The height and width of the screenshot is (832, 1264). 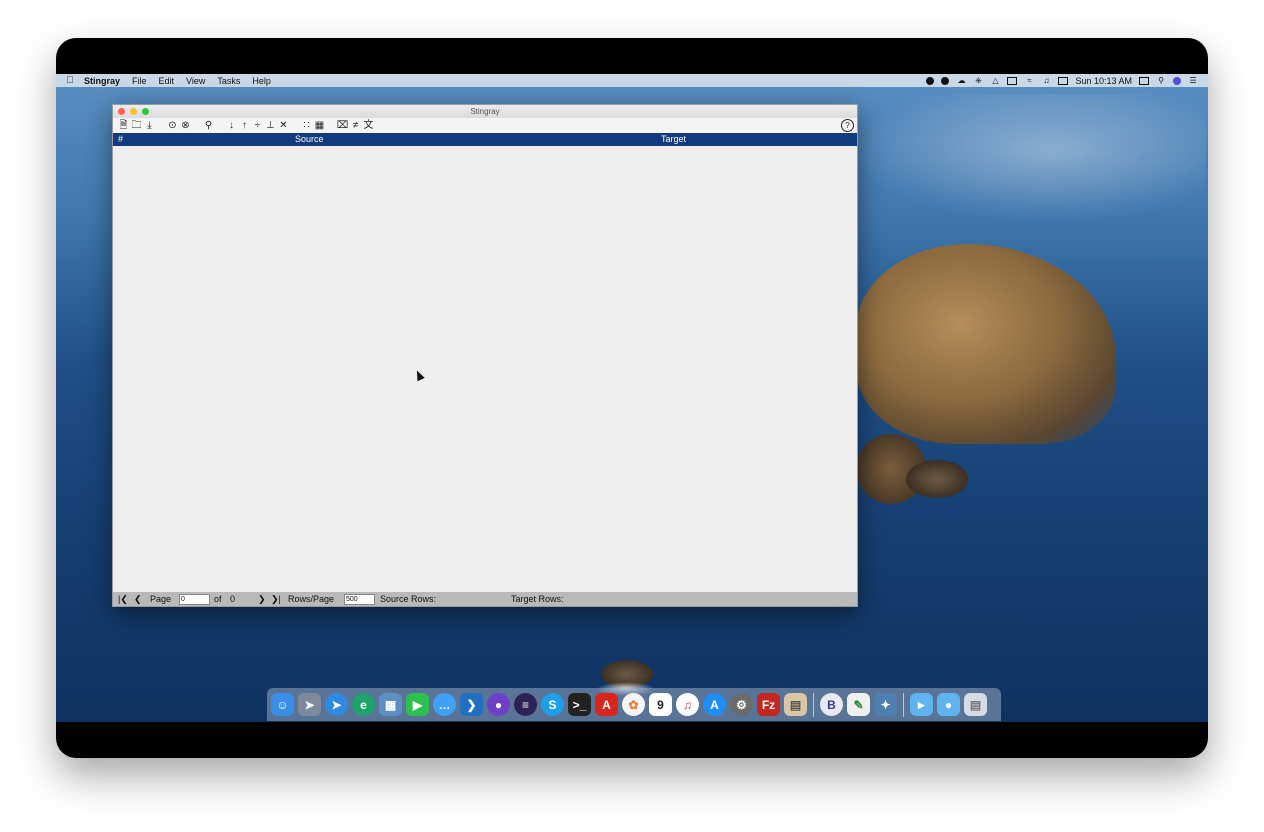 I want to click on target-rows-label: Target Rows:, so click(x=537, y=599).